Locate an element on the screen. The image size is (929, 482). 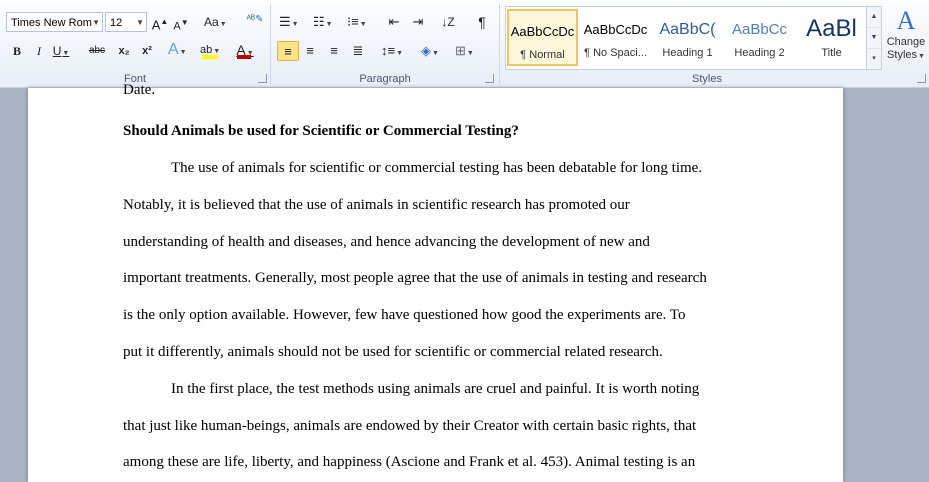
align-right-button: ≡ is located at coordinates (334, 51).